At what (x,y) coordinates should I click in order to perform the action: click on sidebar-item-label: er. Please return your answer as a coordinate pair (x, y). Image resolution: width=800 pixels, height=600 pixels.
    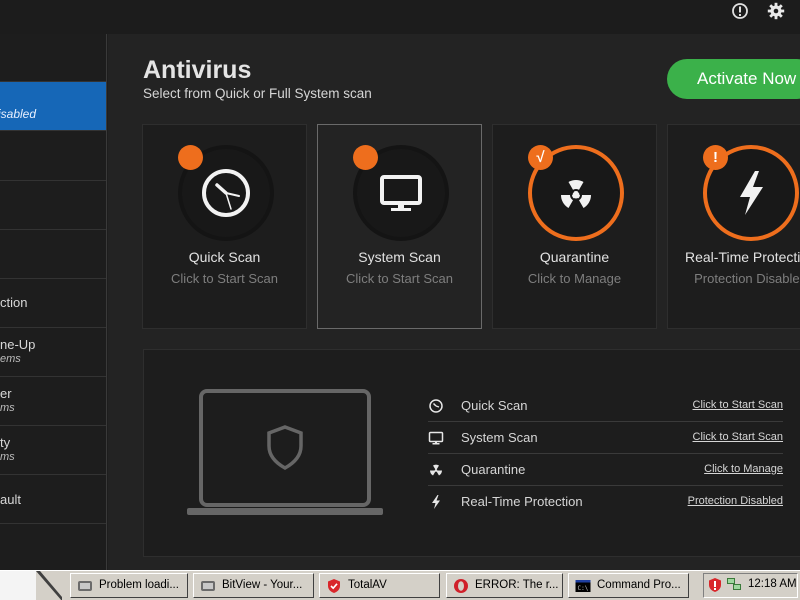
    Looking at the image, I should click on (6, 393).